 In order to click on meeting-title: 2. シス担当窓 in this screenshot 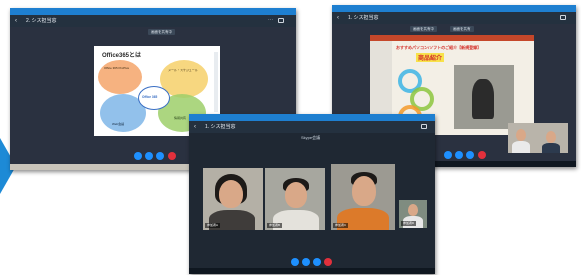, I will do `click(41, 21)`.